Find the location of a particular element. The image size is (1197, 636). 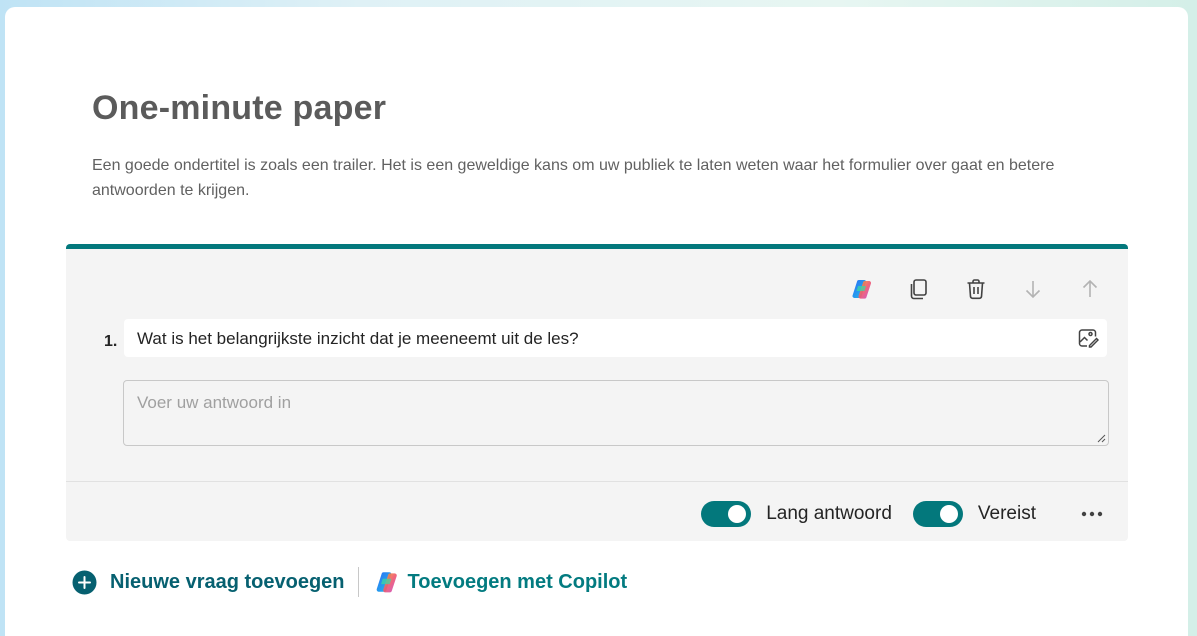

required-label: Vereist is located at coordinates (1006, 513).